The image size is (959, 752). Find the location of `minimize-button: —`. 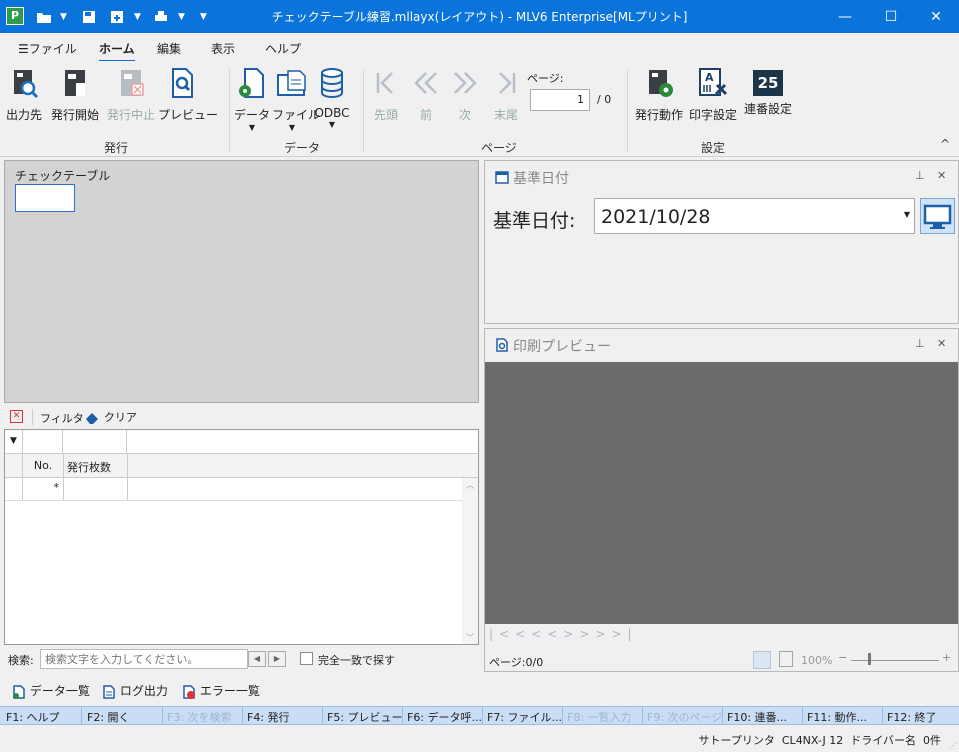

minimize-button: — is located at coordinates (845, 16).